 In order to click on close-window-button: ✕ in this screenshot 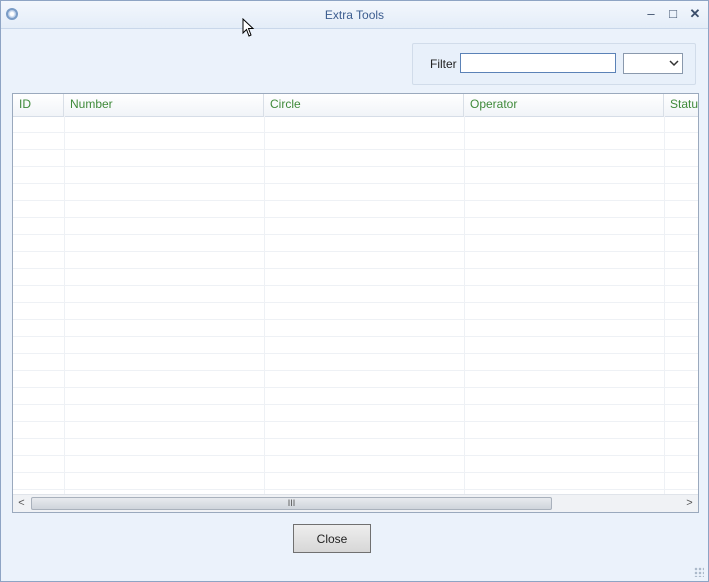, I will do `click(695, 14)`.